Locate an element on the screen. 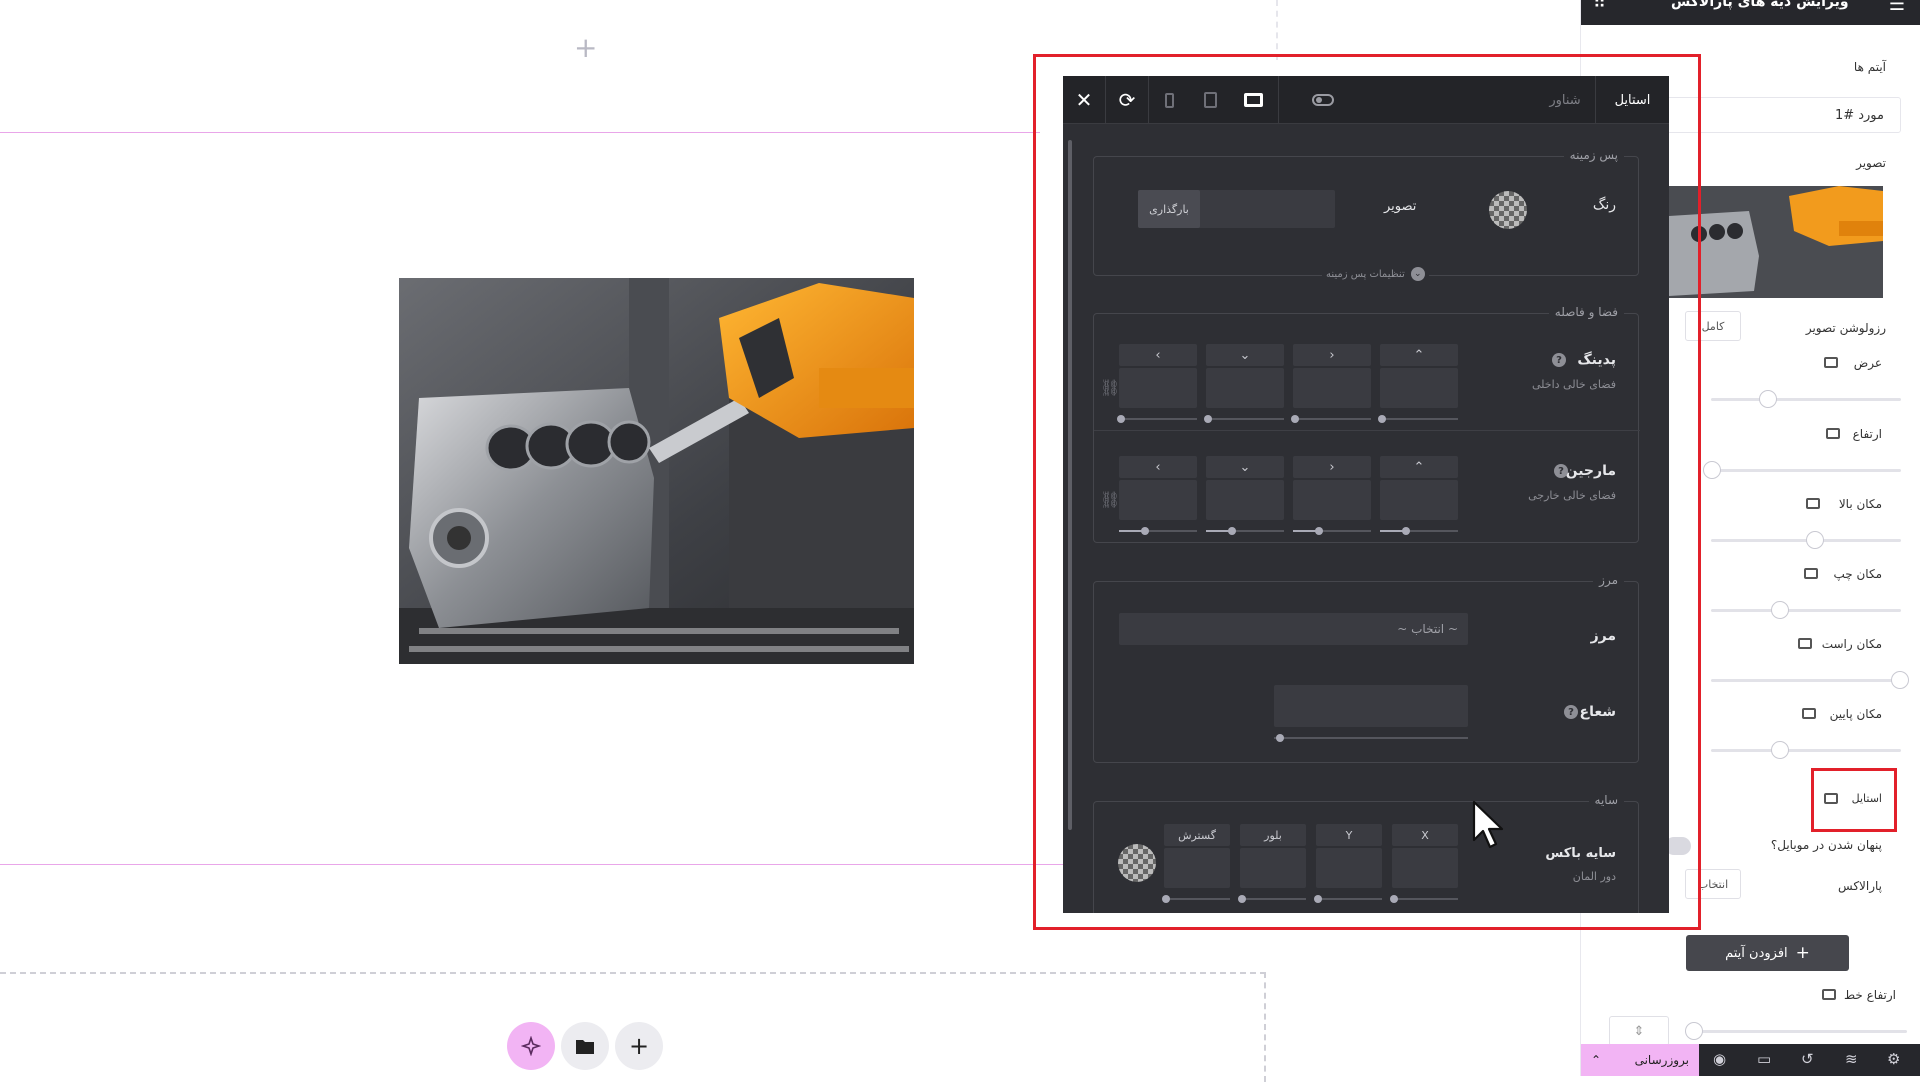 Image resolution: width=1920 pixels, height=1082 pixels. background-settings-label: تنظیمات پس زمینه is located at coordinates (1365, 274).